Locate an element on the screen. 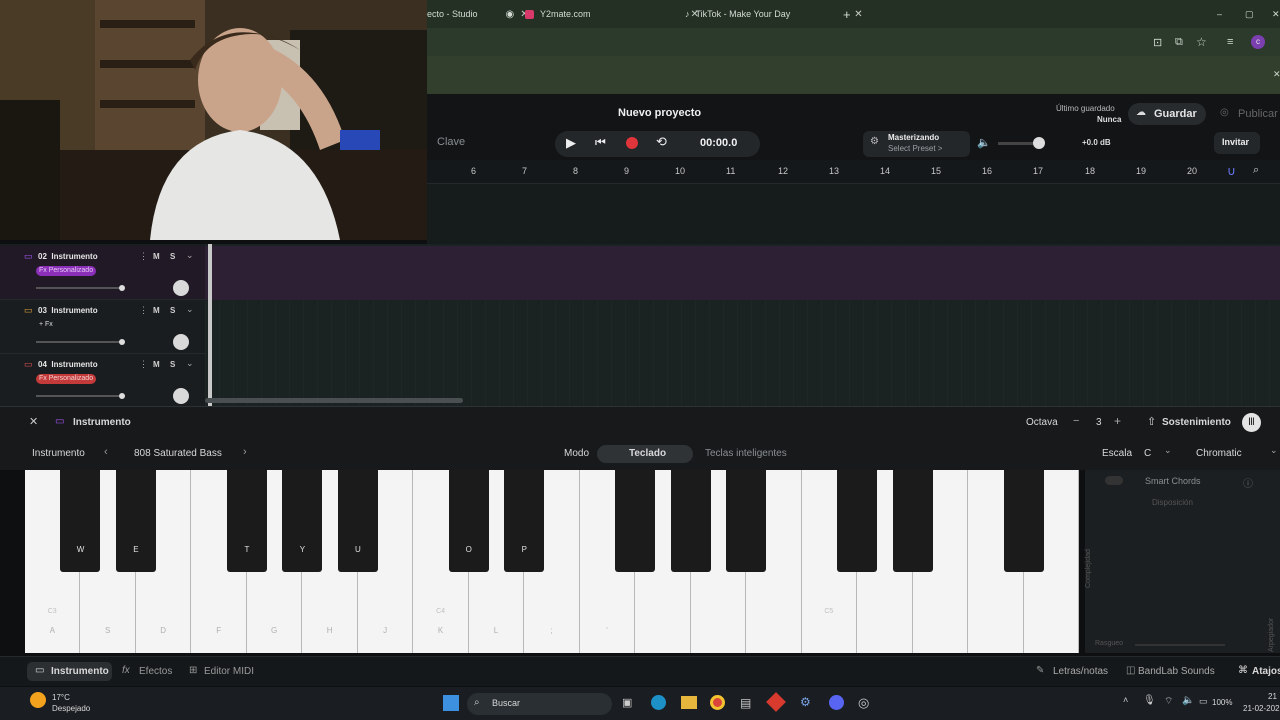 The height and width of the screenshot is (720, 1280). magnet-icon: ∪ is located at coordinates (1231, 171).